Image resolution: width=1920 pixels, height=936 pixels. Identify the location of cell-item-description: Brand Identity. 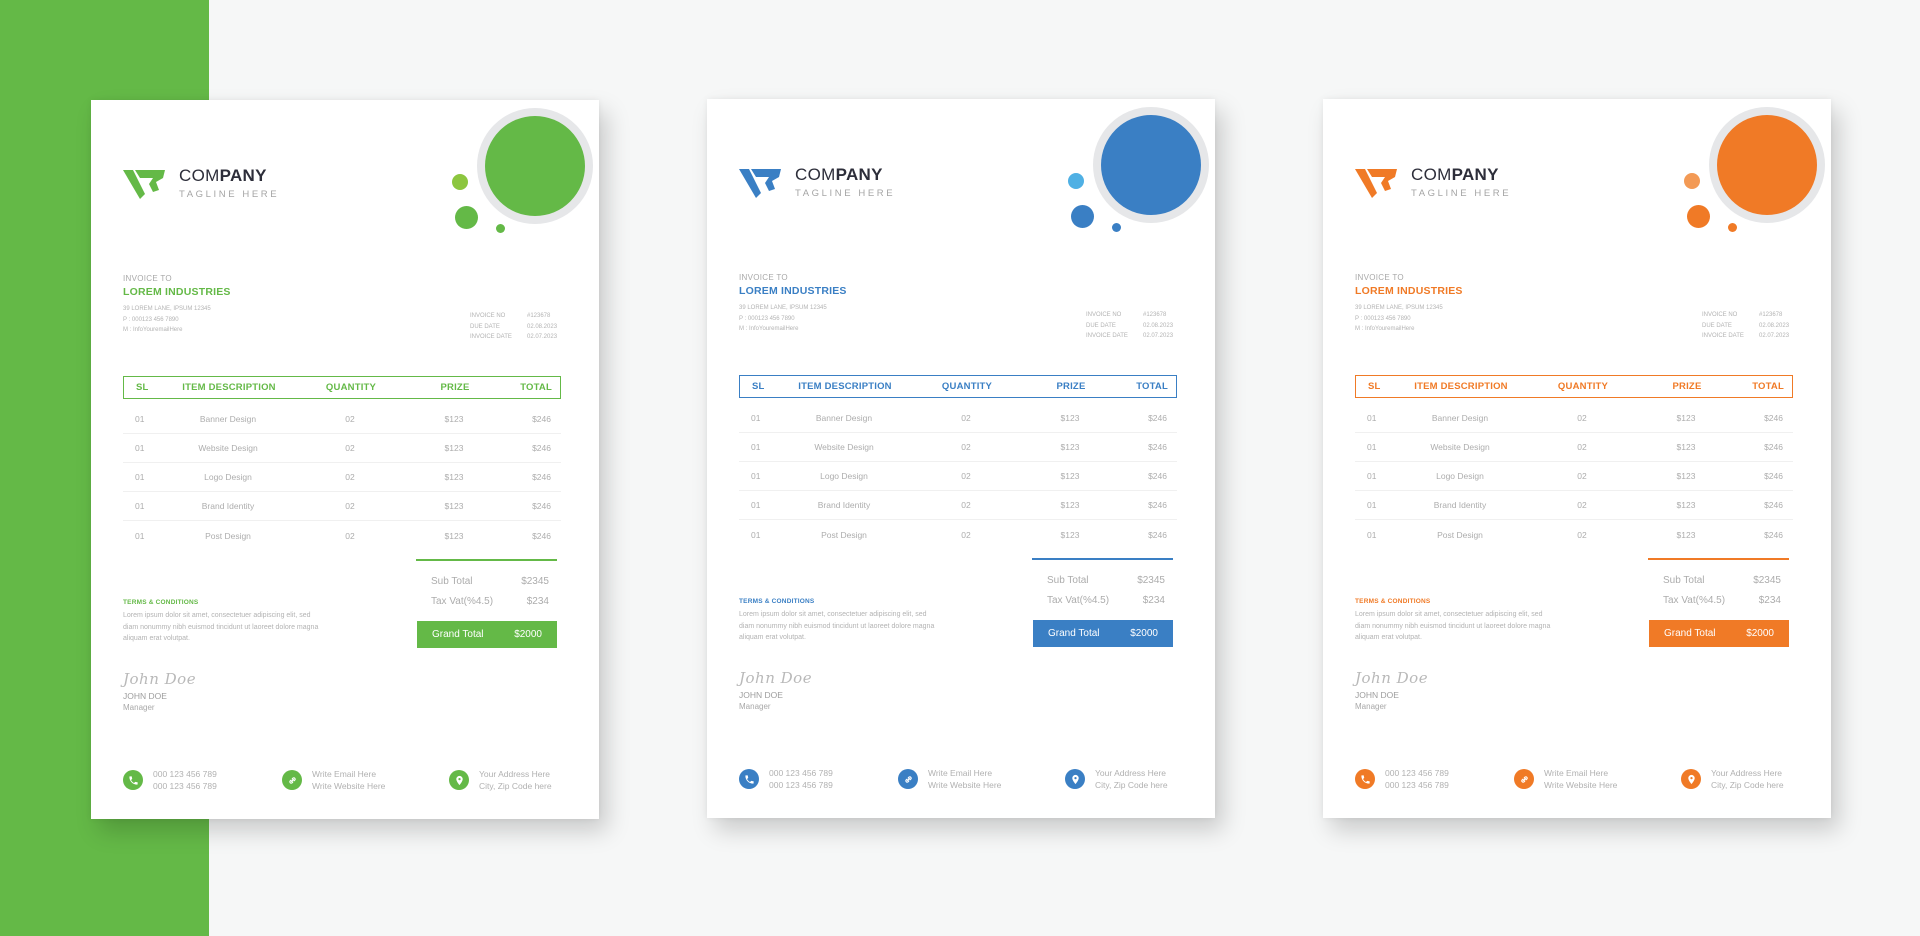
(1460, 505).